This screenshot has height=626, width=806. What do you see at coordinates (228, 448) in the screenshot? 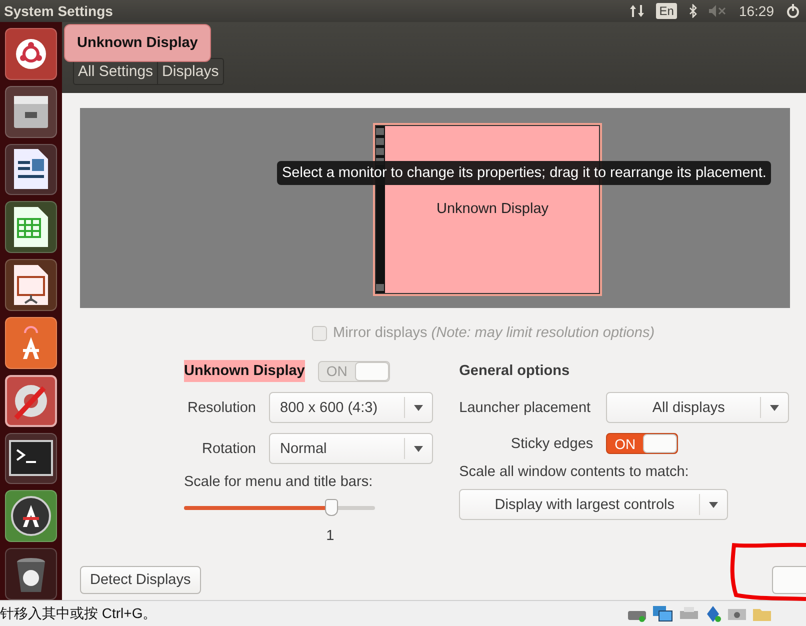
I see `field-label: Rotation` at bounding box center [228, 448].